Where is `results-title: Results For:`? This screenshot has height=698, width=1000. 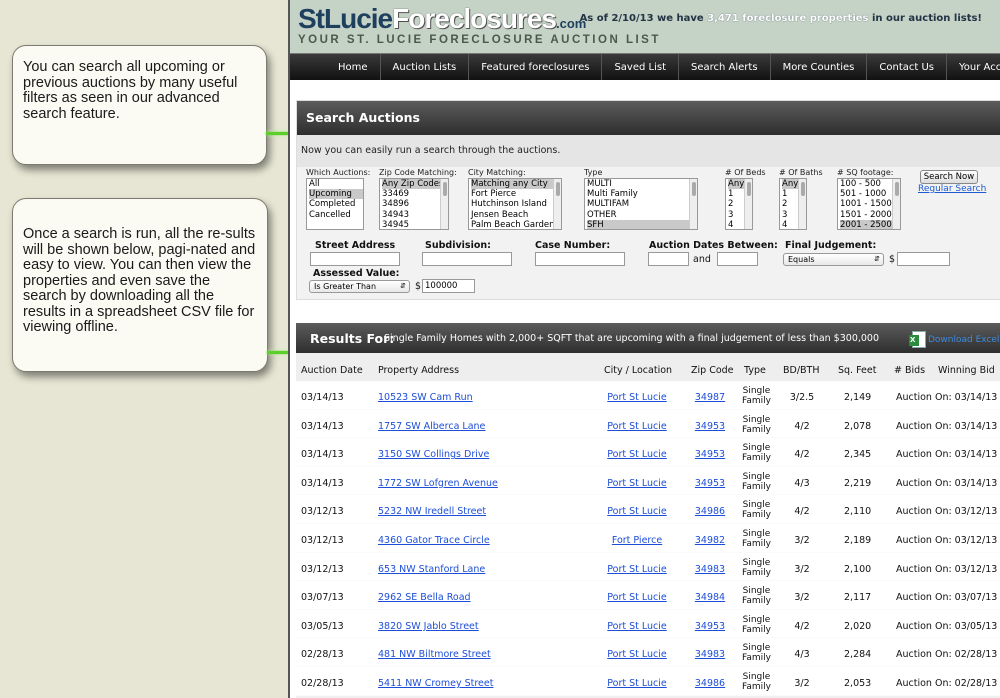 results-title: Results For: is located at coordinates (352, 338).